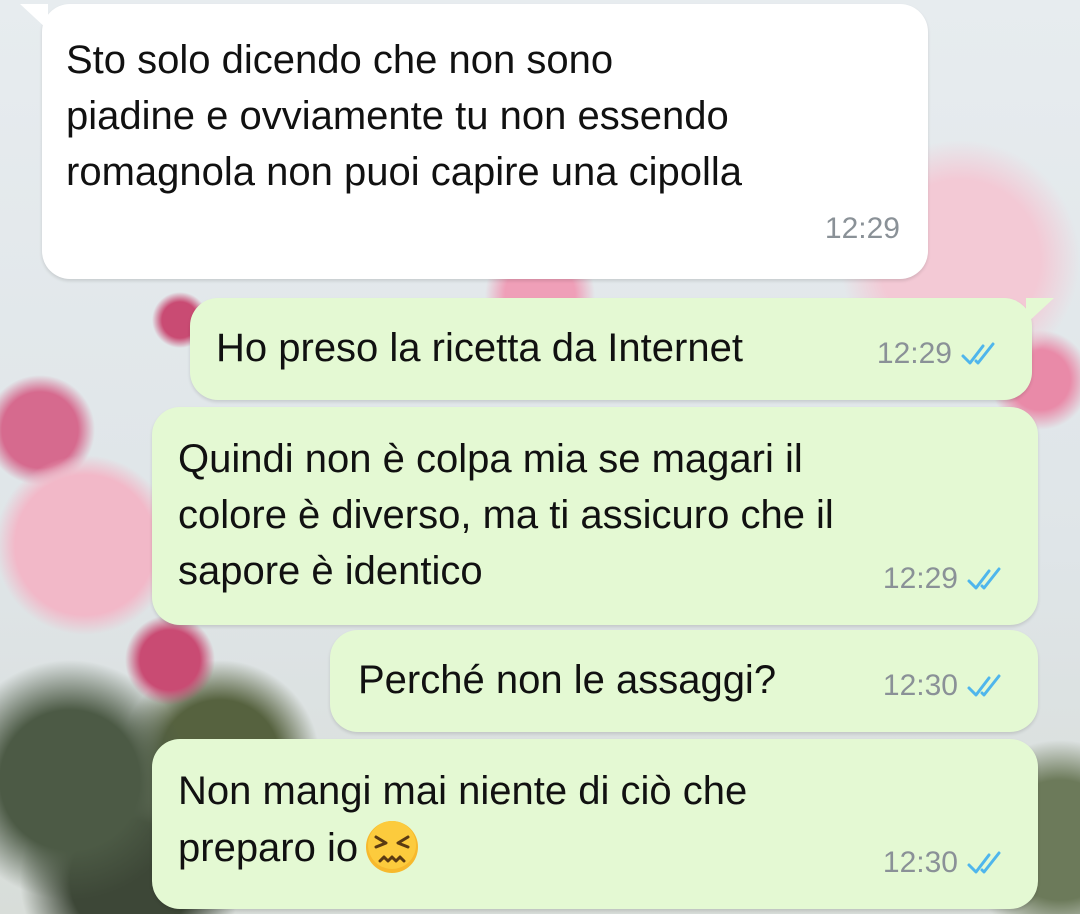  What do you see at coordinates (392, 847) in the screenshot?
I see `persevering-face-emoji-icon` at bounding box center [392, 847].